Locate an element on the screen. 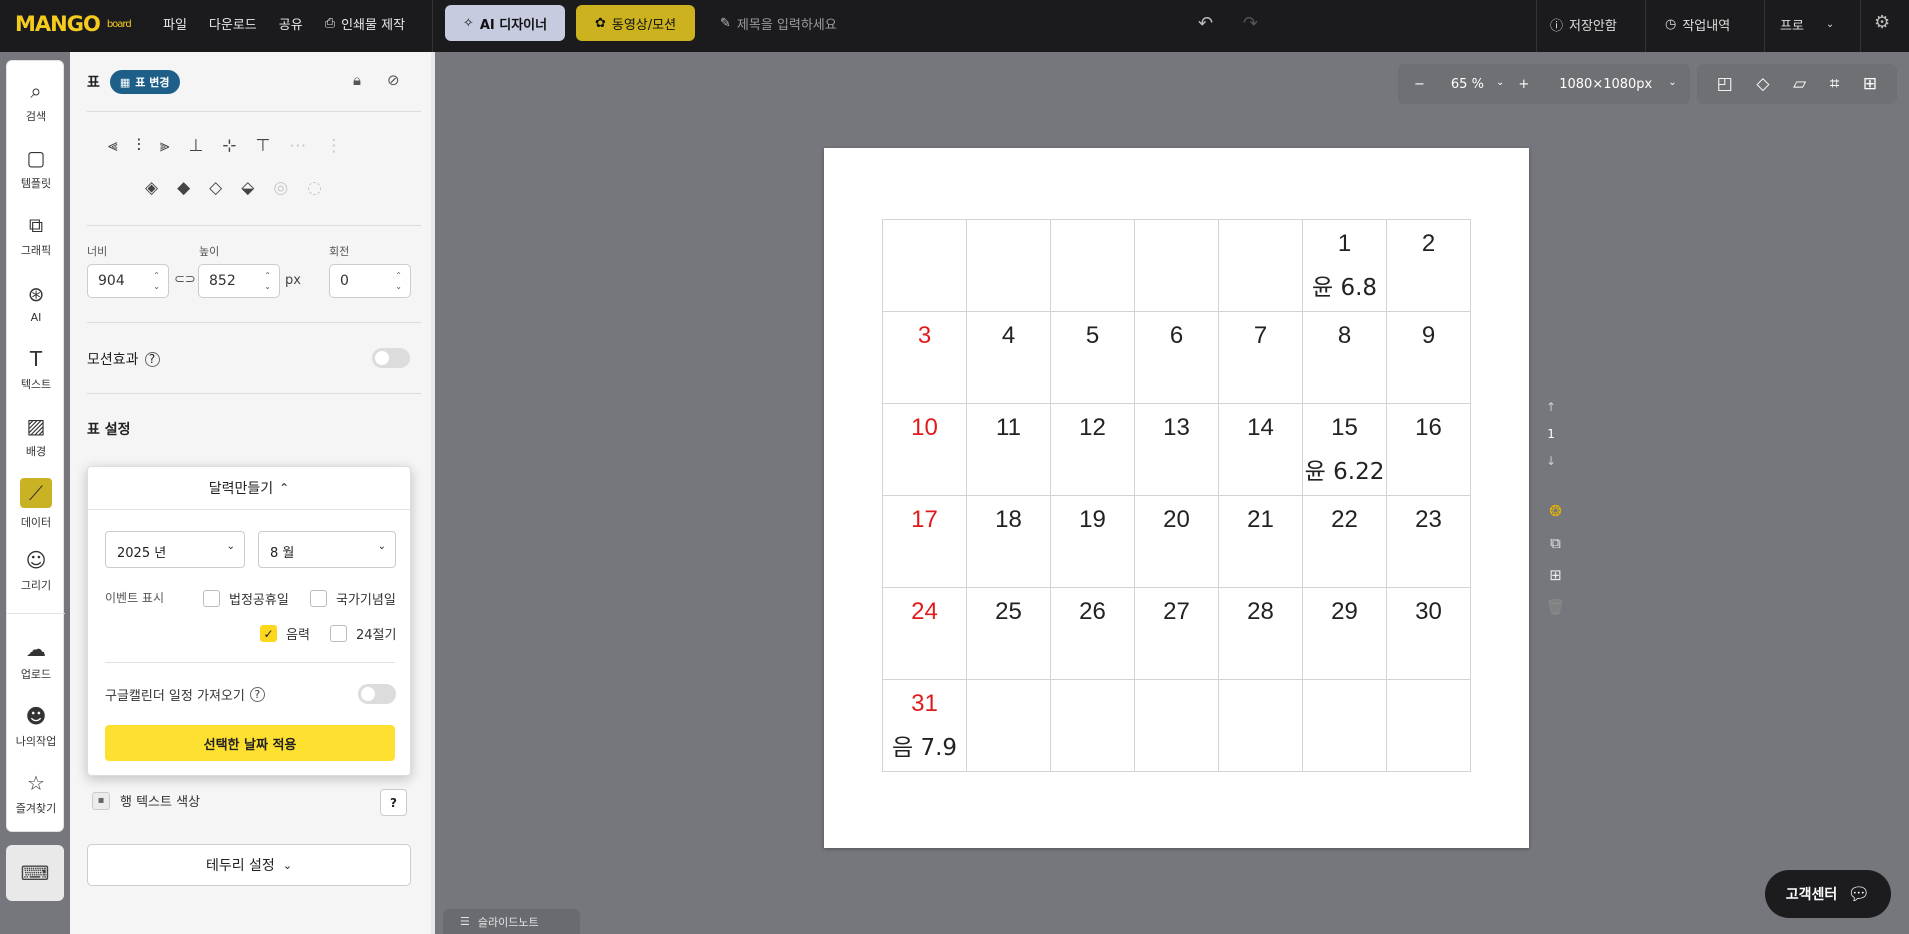 The image size is (1909, 934). panel-scrollbar is located at coordinates (433, 493).